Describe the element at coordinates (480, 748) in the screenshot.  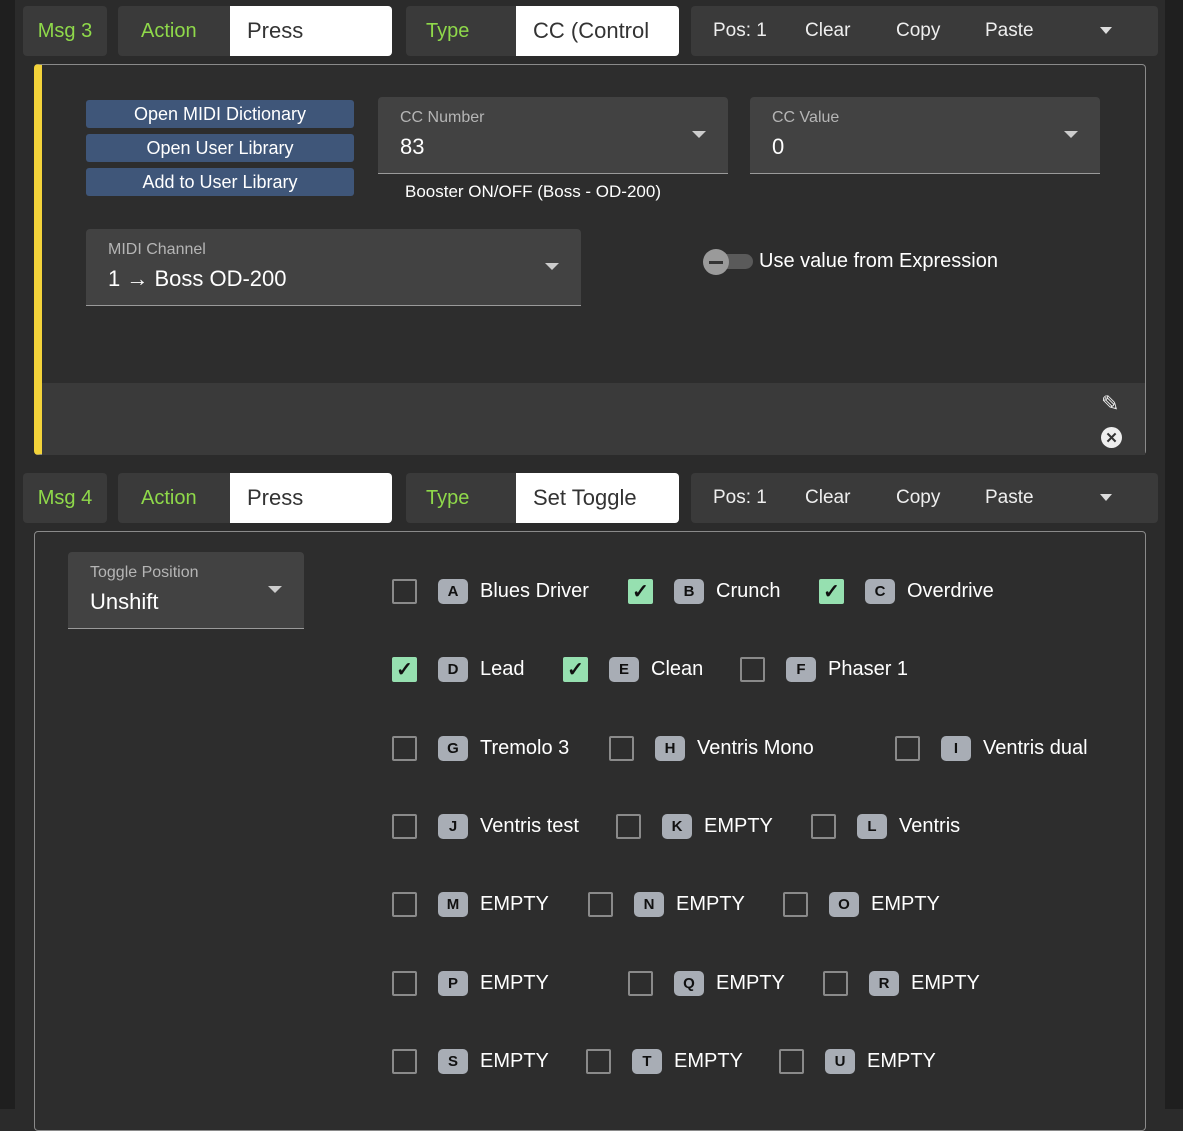
I see `toggle-item: G Tremolo 3` at that location.